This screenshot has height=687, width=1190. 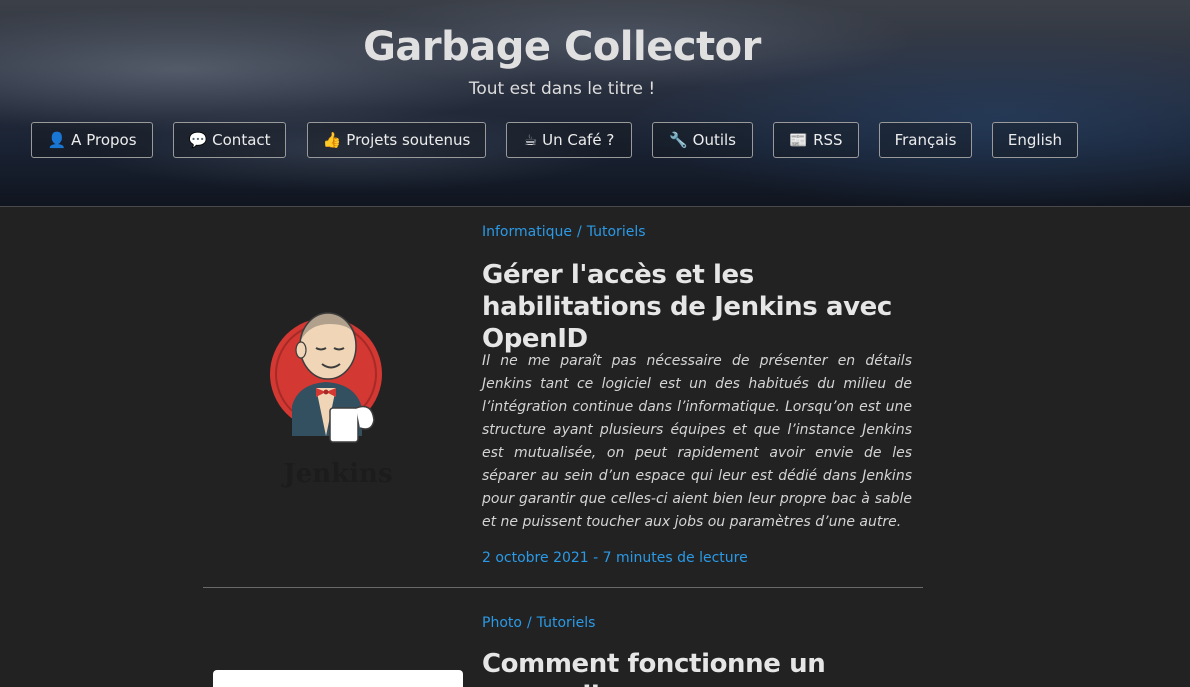 What do you see at coordinates (562, 47) in the screenshot?
I see `site-title: Garbage Collector` at bounding box center [562, 47].